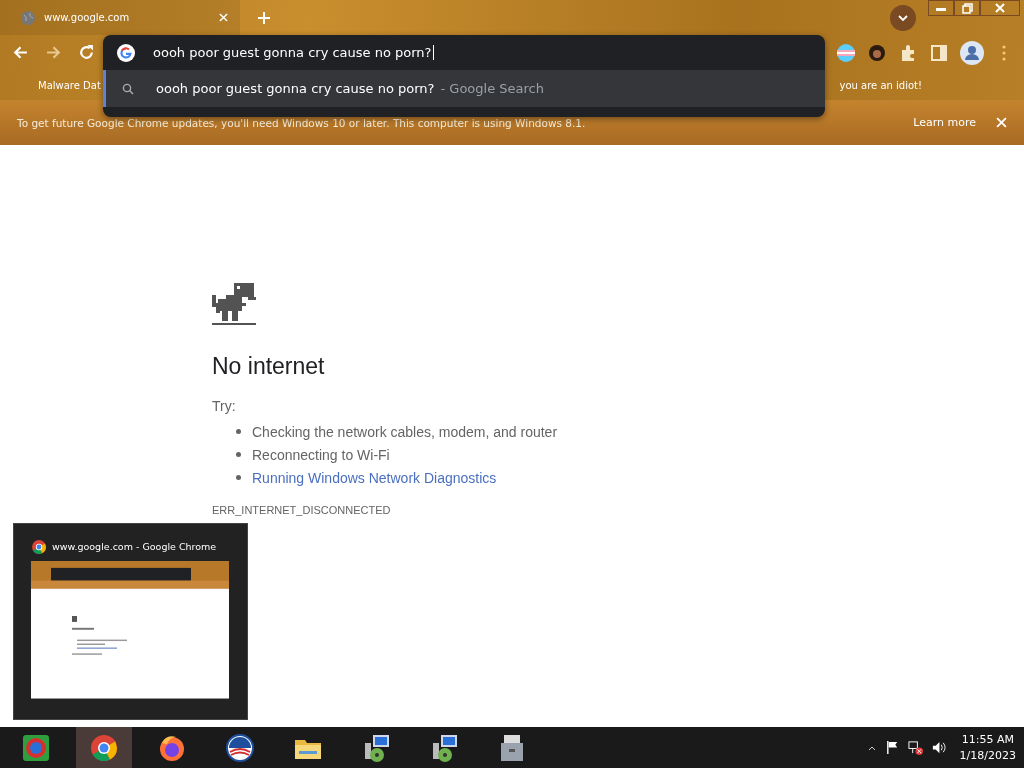 The image size is (1024, 768). Describe the element at coordinates (892, 747) in the screenshot. I see `flag-icon` at that location.